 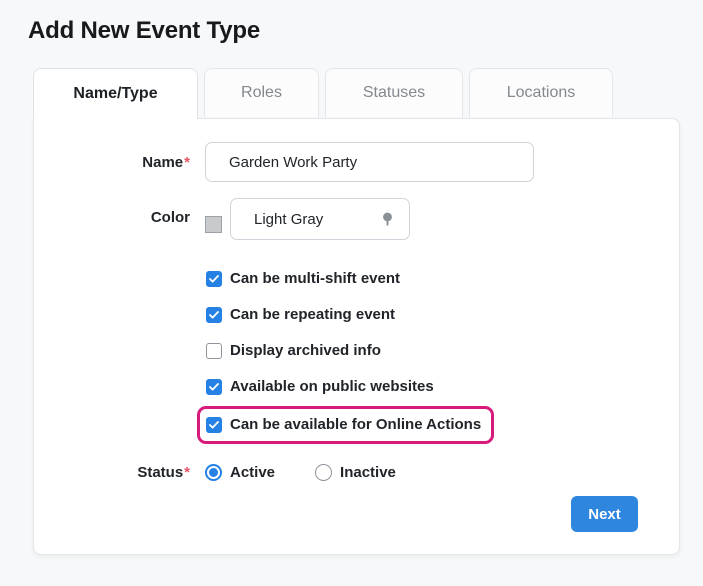 I want to click on status-label-text: Status, so click(x=160, y=472).